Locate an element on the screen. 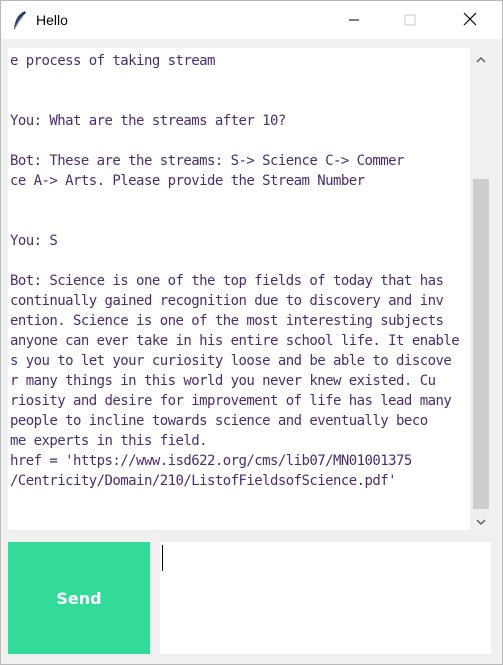 This screenshot has width=503, height=665. text-caret is located at coordinates (162, 558).